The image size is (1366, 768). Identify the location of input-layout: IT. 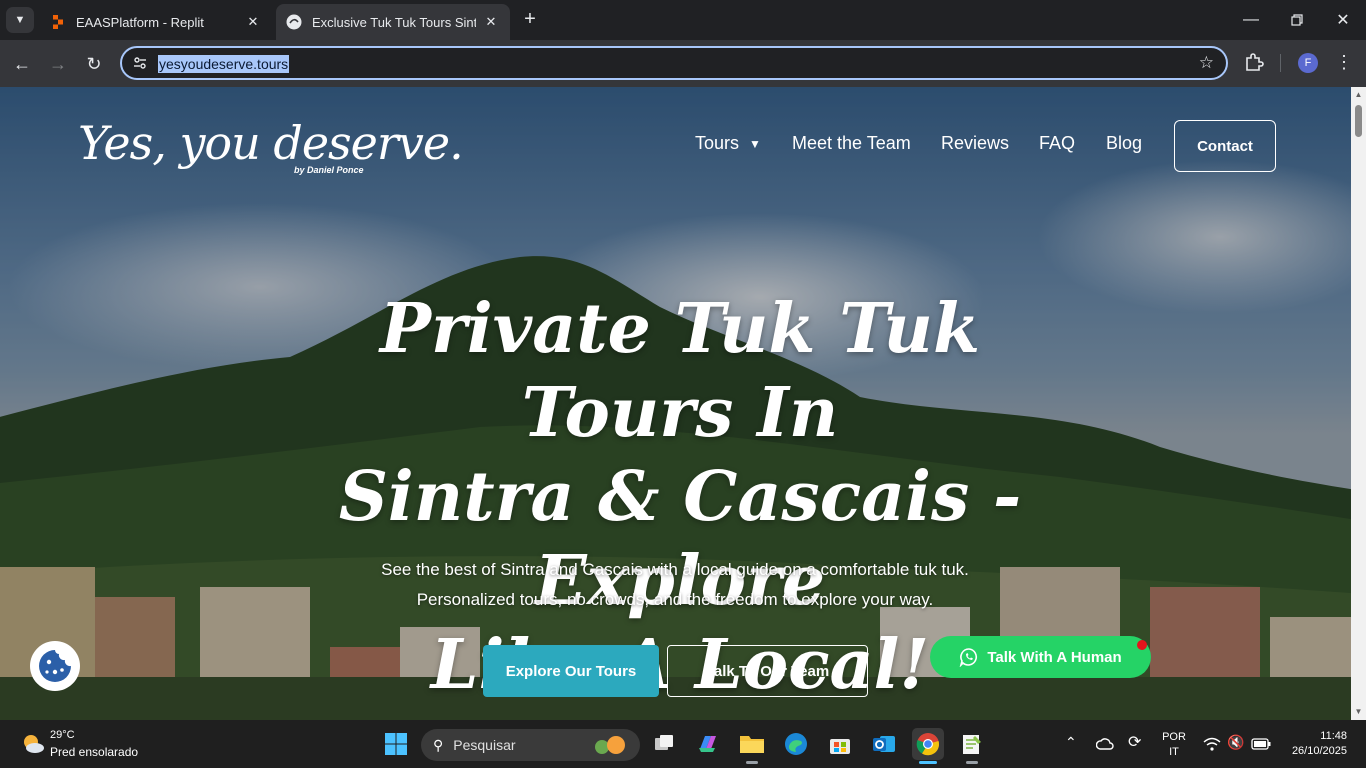
(1174, 752).